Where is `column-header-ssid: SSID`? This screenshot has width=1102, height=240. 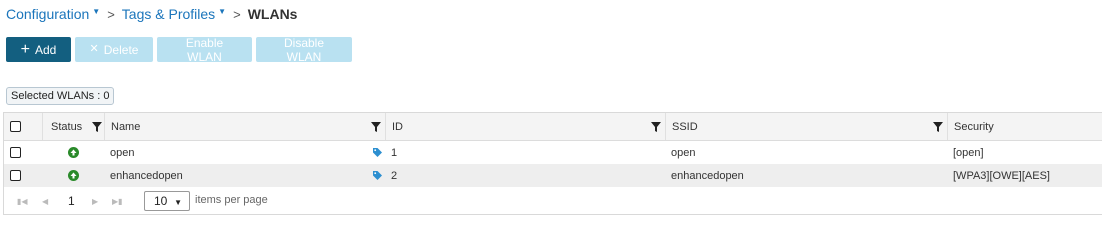
column-header-ssid: SSID is located at coordinates (806, 126).